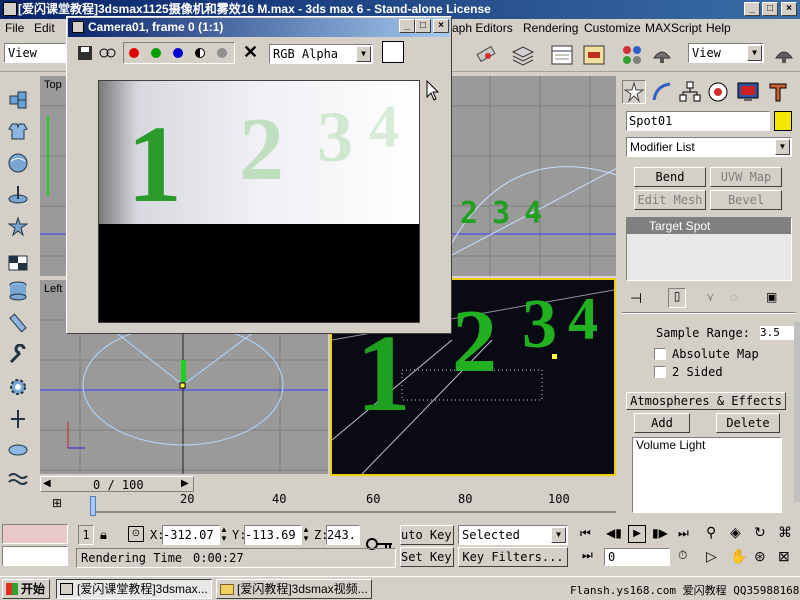 The image size is (800, 600). What do you see at coordinates (225, 535) in the screenshot?
I see `x-spinner: ▲ ▼` at bounding box center [225, 535].